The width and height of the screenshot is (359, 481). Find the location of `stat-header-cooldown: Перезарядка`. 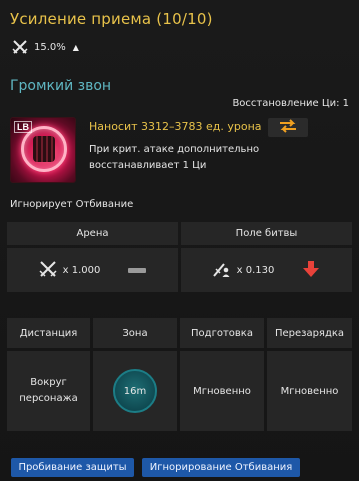

stat-header-cooldown: Перезарядка is located at coordinates (309, 333).